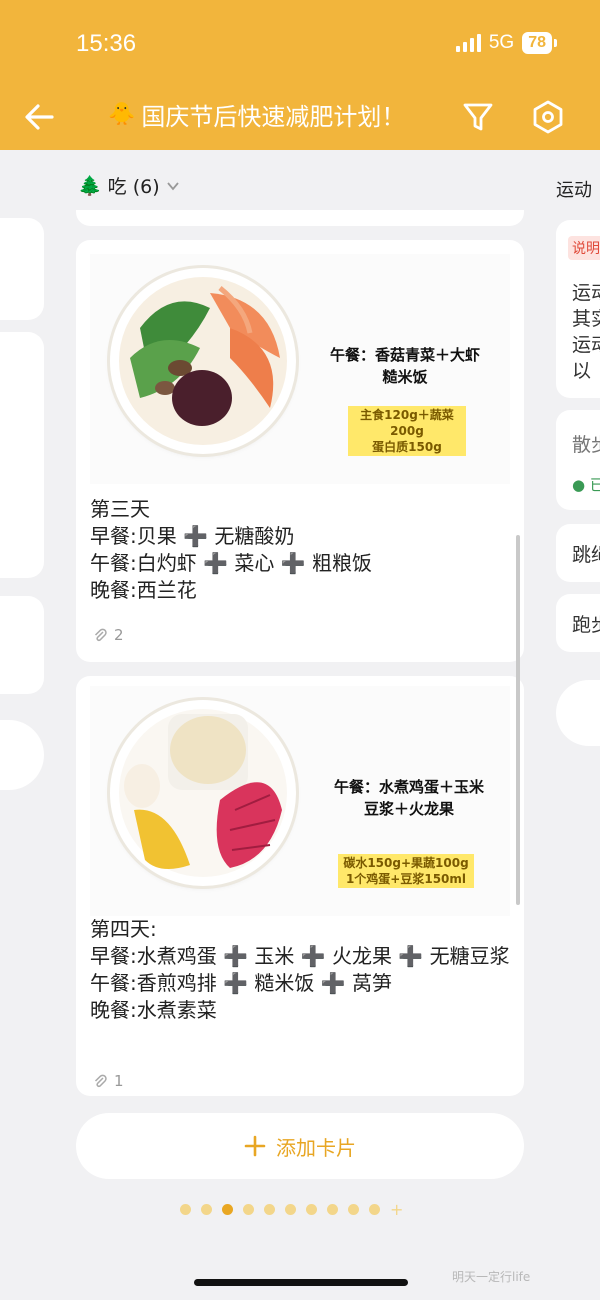 The image size is (600, 1300). I want to click on attachment-count: 2, so click(108, 635).